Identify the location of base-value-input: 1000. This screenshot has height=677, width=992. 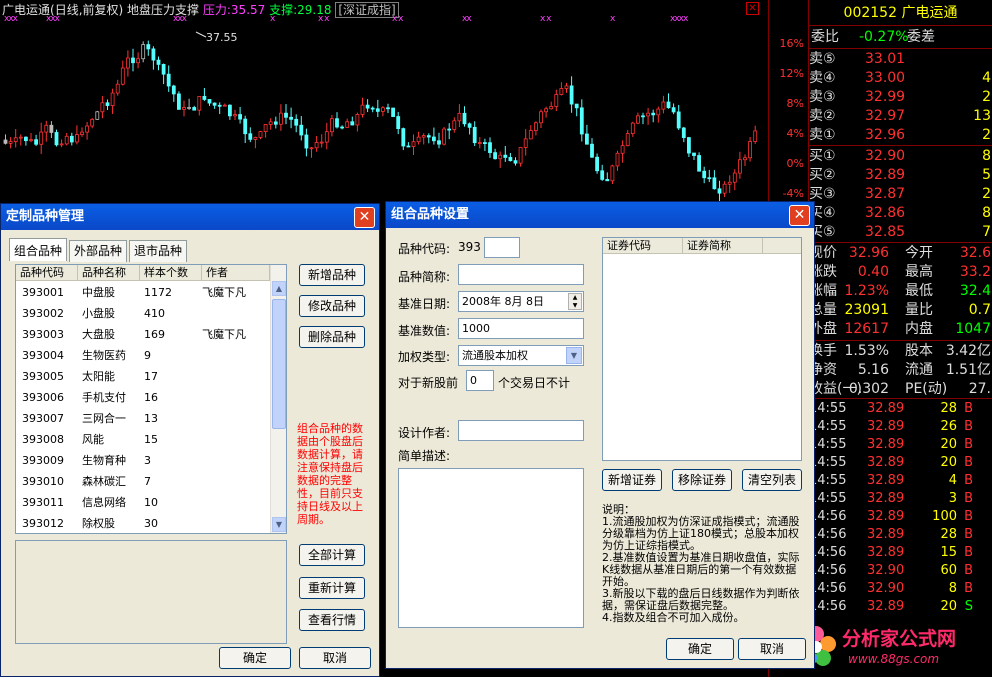
(521, 328).